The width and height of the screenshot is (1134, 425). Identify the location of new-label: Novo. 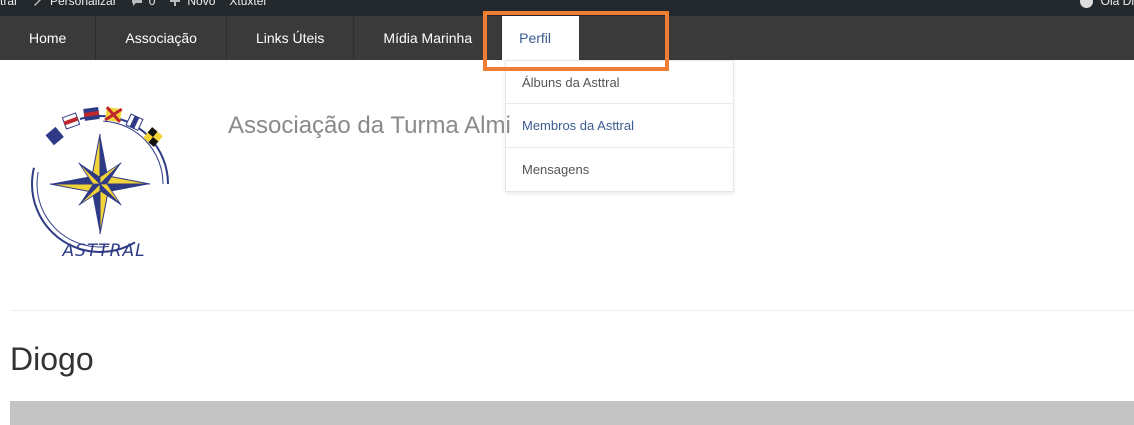
(201, 4).